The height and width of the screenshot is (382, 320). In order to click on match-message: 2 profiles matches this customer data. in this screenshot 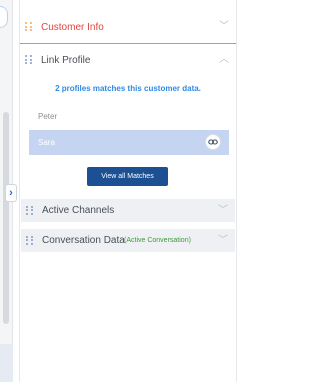, I will do `click(128, 88)`.